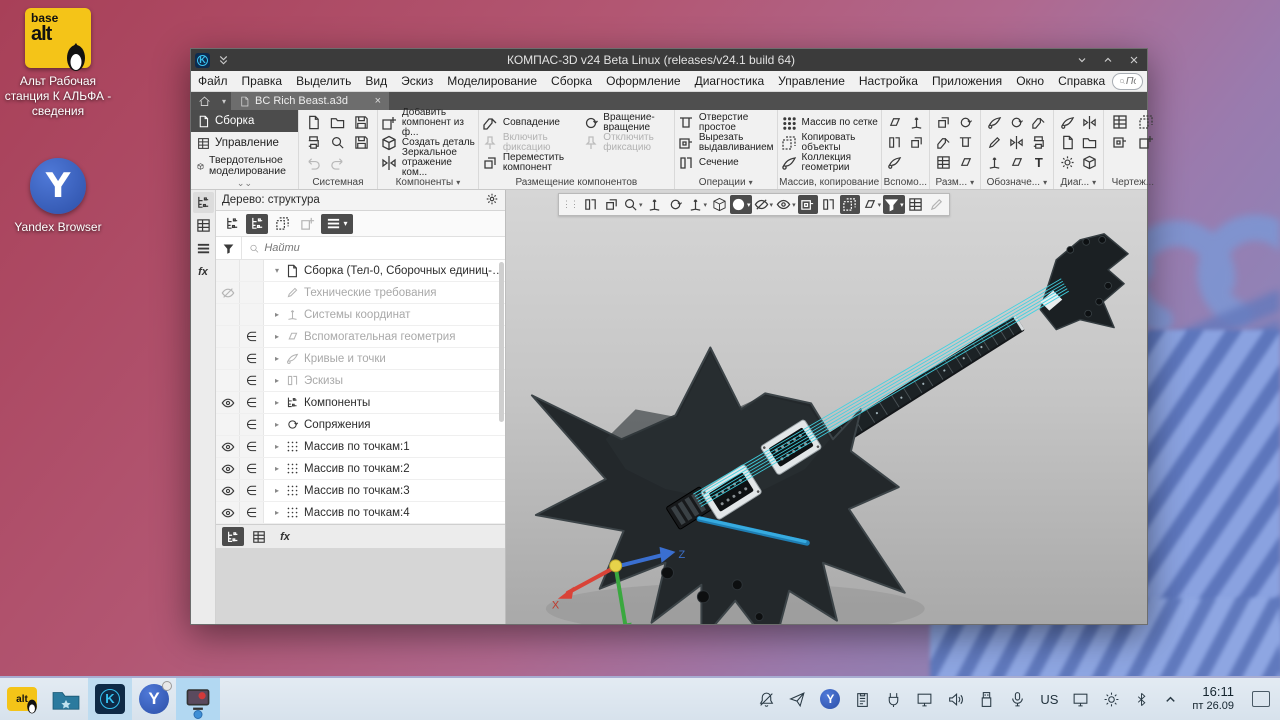 Image resolution: width=1280 pixels, height=720 pixels. I want to click on aux-localcs-button, so click(916, 142).